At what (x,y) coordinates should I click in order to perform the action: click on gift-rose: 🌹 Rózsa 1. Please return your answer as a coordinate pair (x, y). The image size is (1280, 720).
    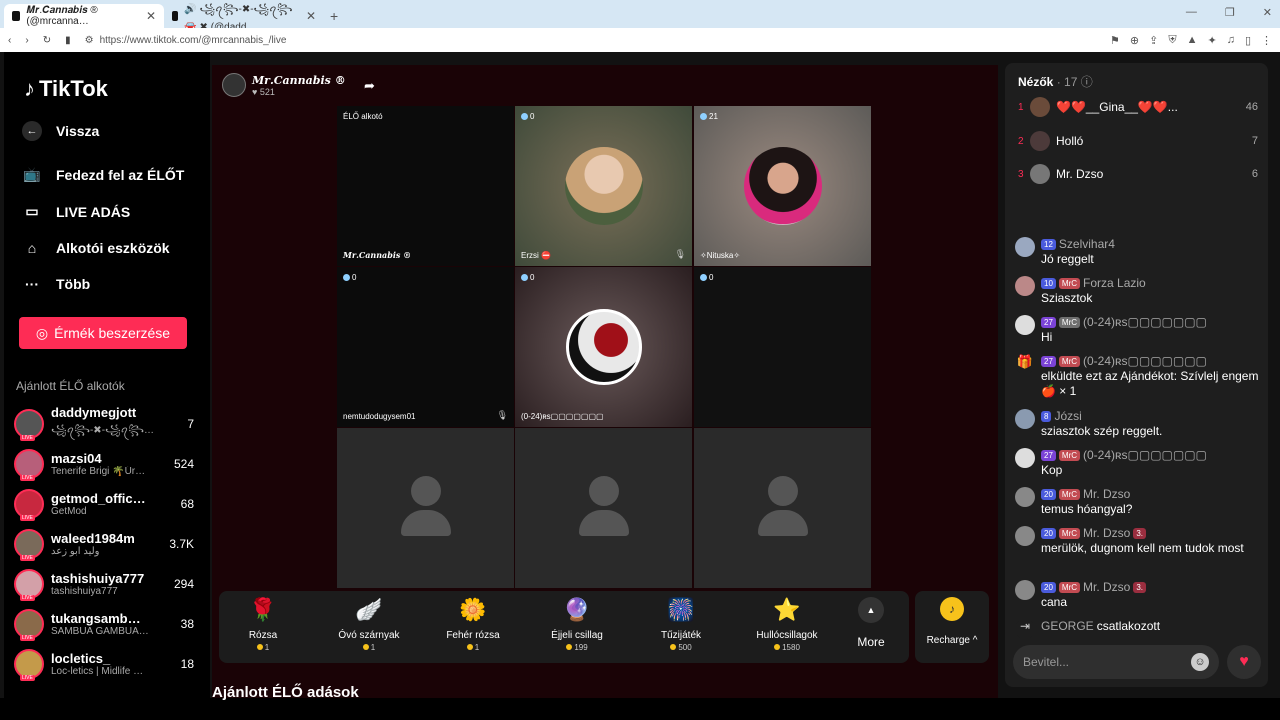
    Looking at the image, I should click on (263, 624).